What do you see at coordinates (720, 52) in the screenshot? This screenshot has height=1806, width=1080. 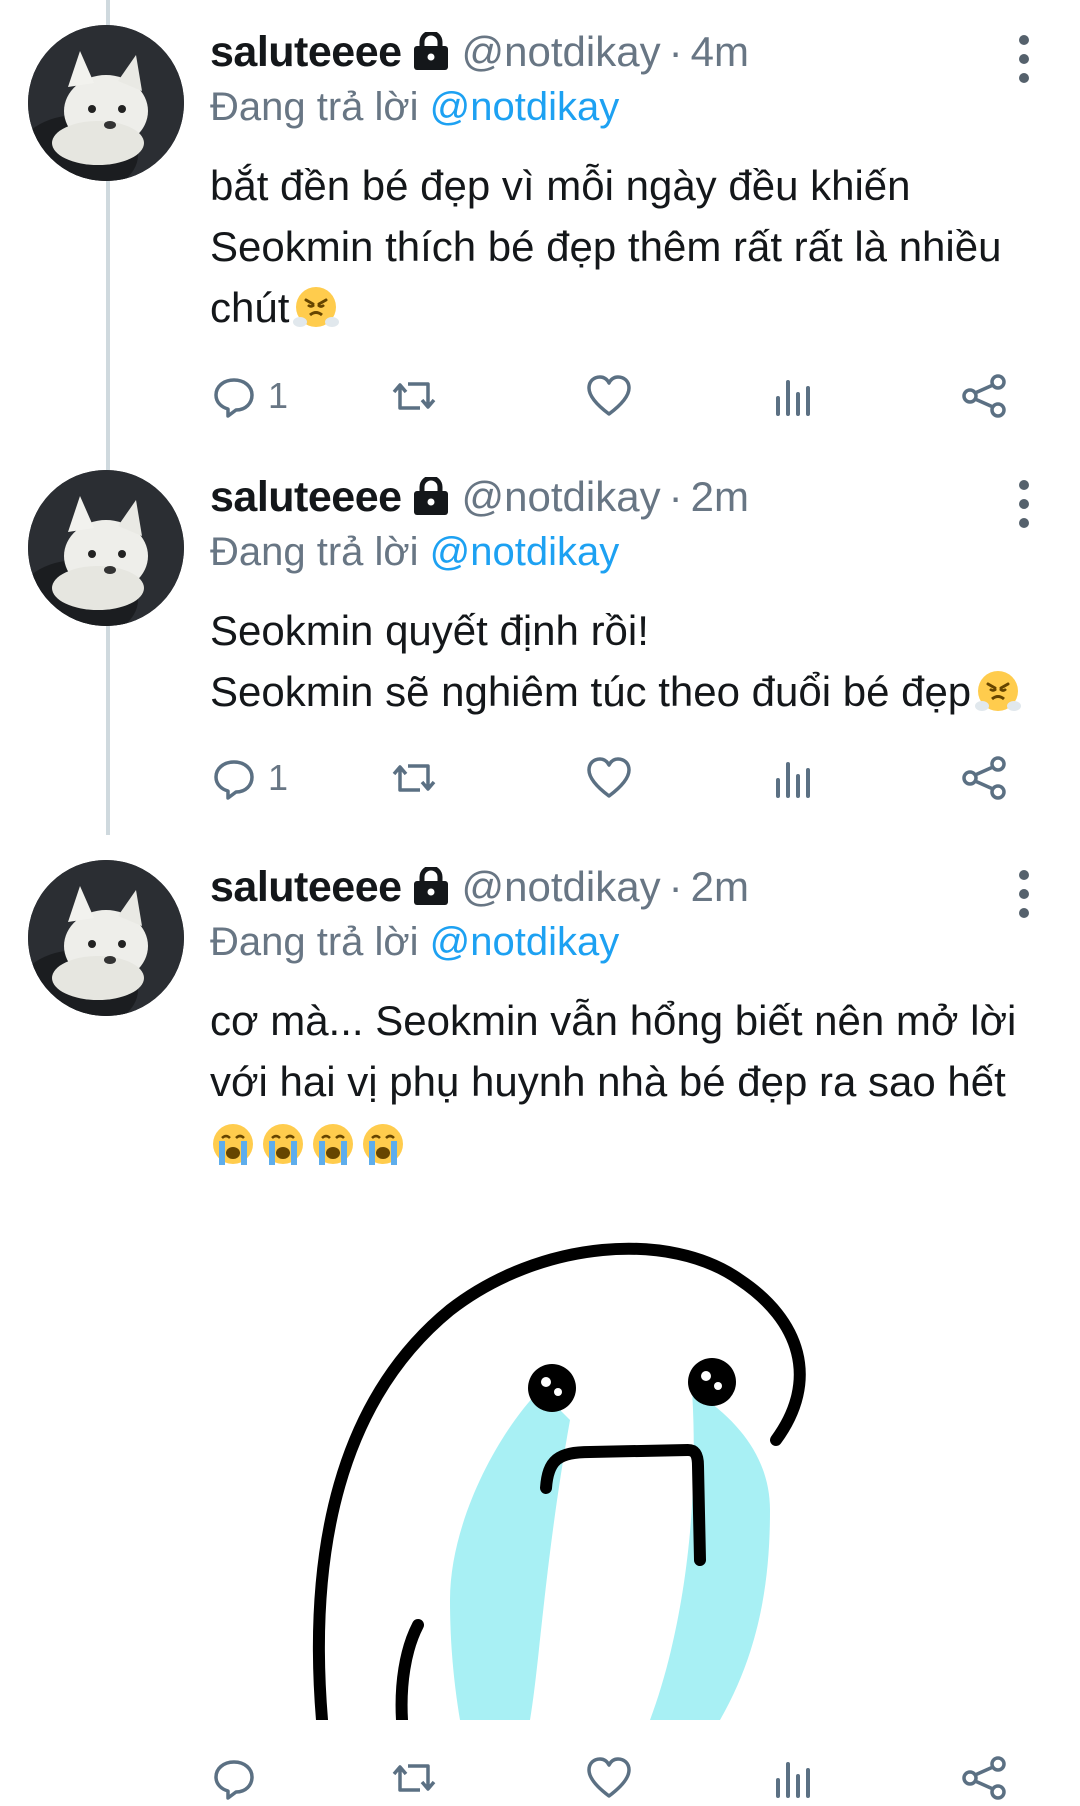 I see `timestamp: 4m` at bounding box center [720, 52].